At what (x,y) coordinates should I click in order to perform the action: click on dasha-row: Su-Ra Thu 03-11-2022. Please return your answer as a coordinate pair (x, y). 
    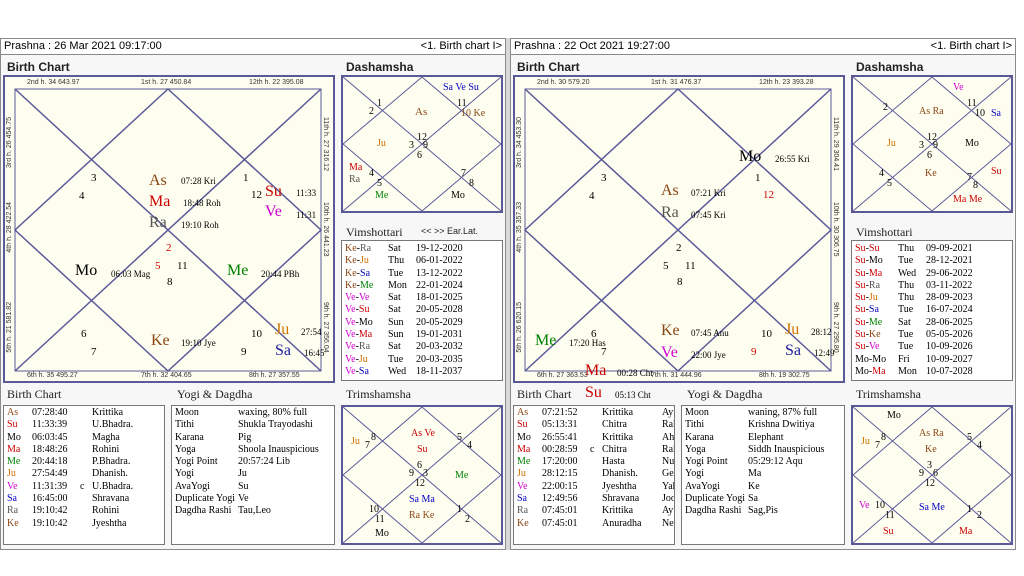
    Looking at the image, I should click on (932, 286).